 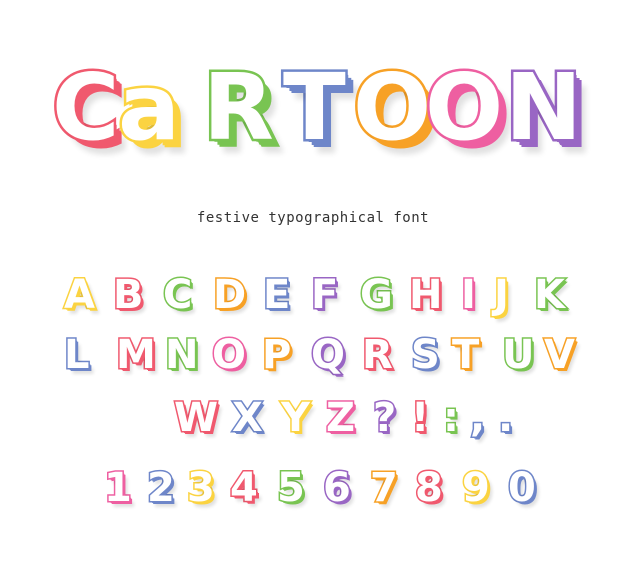 What do you see at coordinates (136, 355) in the screenshot?
I see `glyph: M` at bounding box center [136, 355].